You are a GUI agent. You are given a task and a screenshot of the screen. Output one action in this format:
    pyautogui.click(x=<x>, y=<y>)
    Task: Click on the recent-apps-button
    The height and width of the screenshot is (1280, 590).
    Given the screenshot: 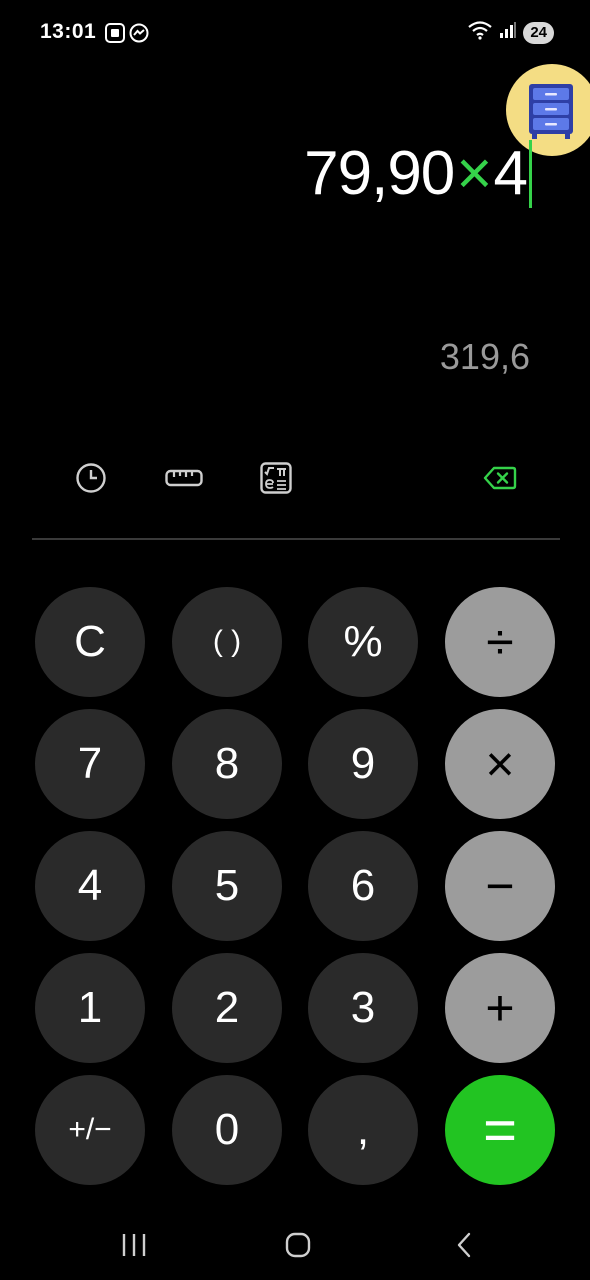 What is the action you would take?
    pyautogui.click(x=134, y=1245)
    